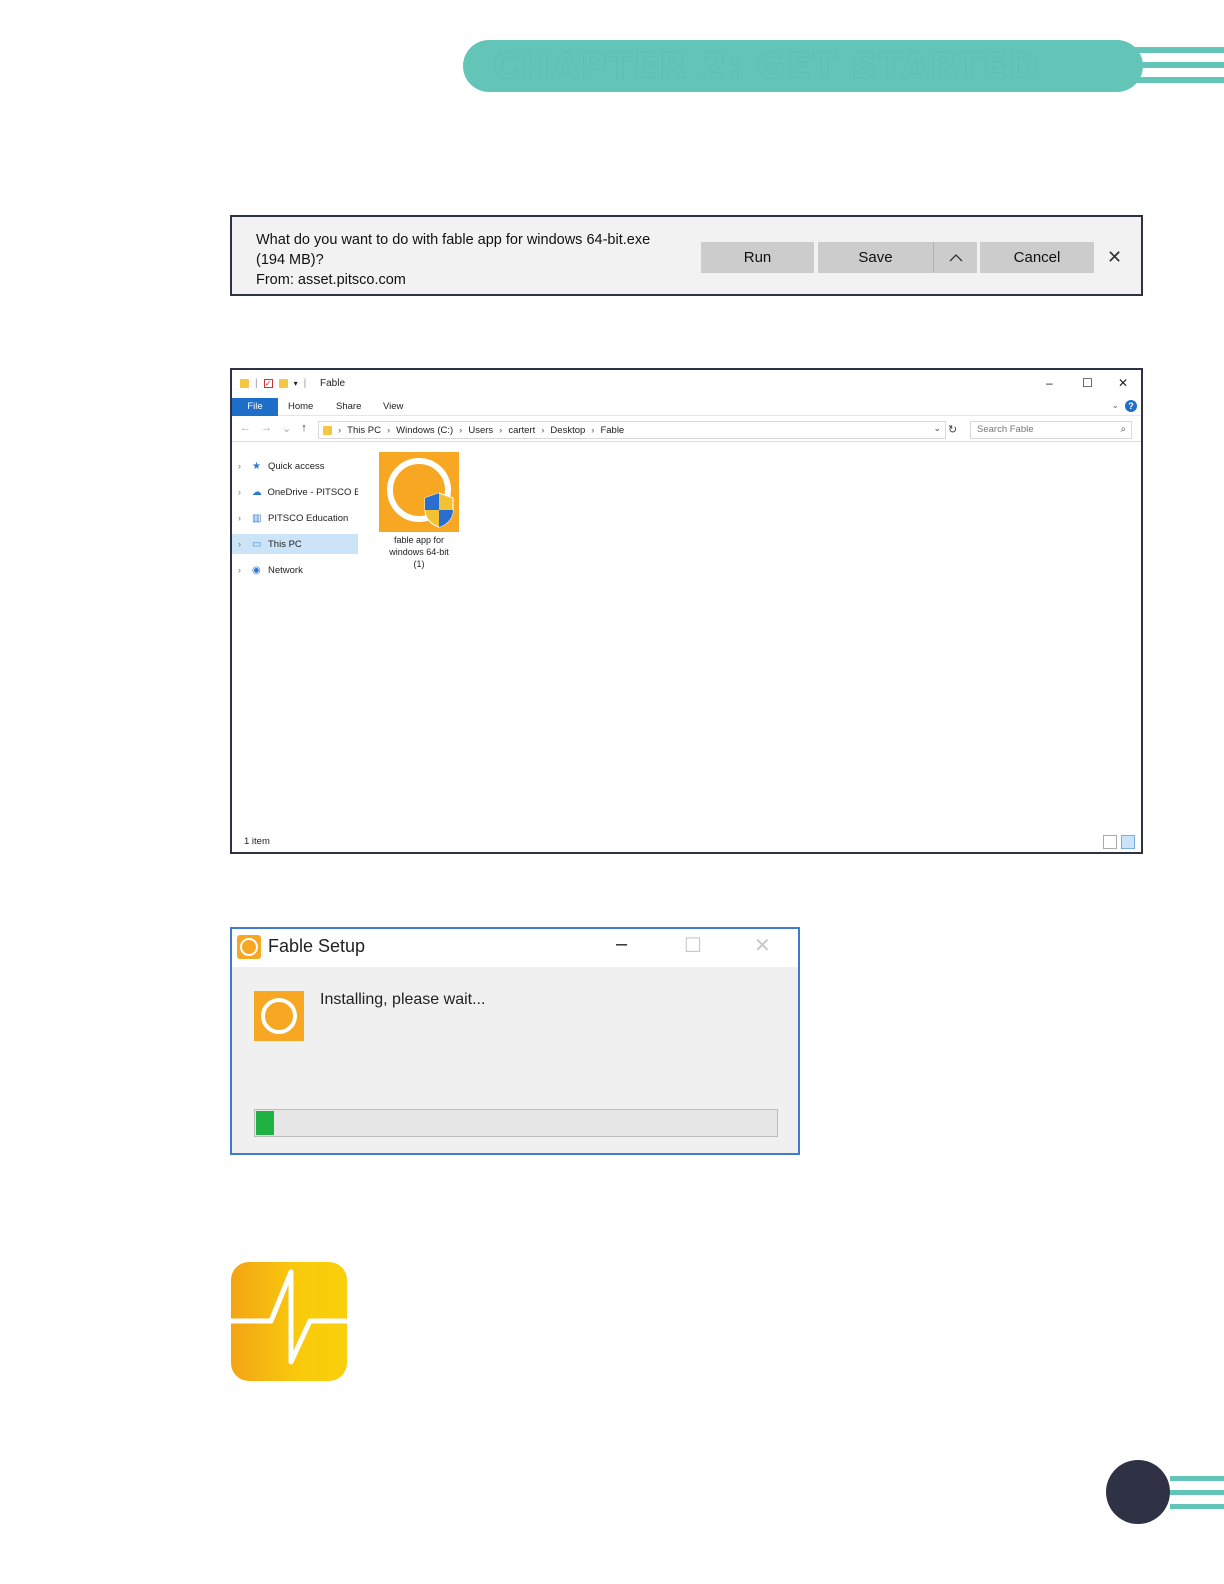  I want to click on file-label-line: (1), so click(419, 564).